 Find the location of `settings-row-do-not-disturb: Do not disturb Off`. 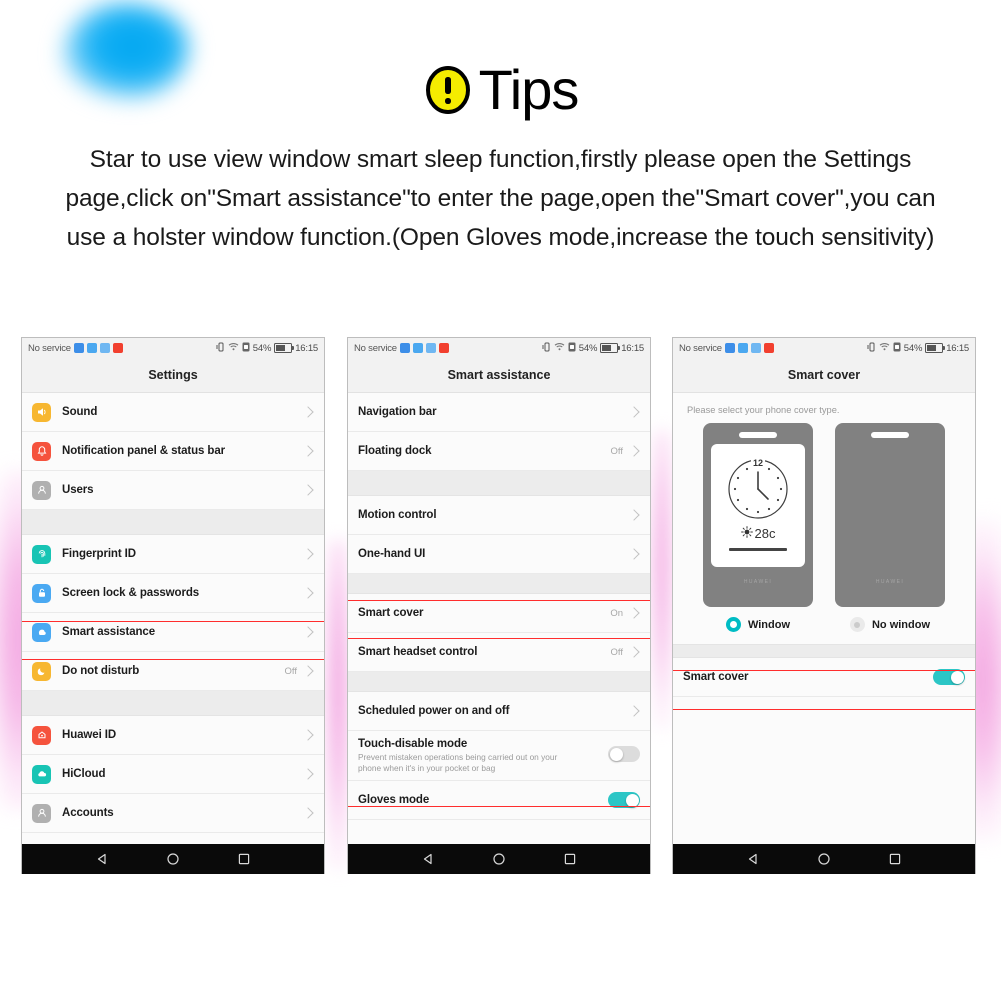

settings-row-do-not-disturb: Do not disturb Off is located at coordinates (173, 671).